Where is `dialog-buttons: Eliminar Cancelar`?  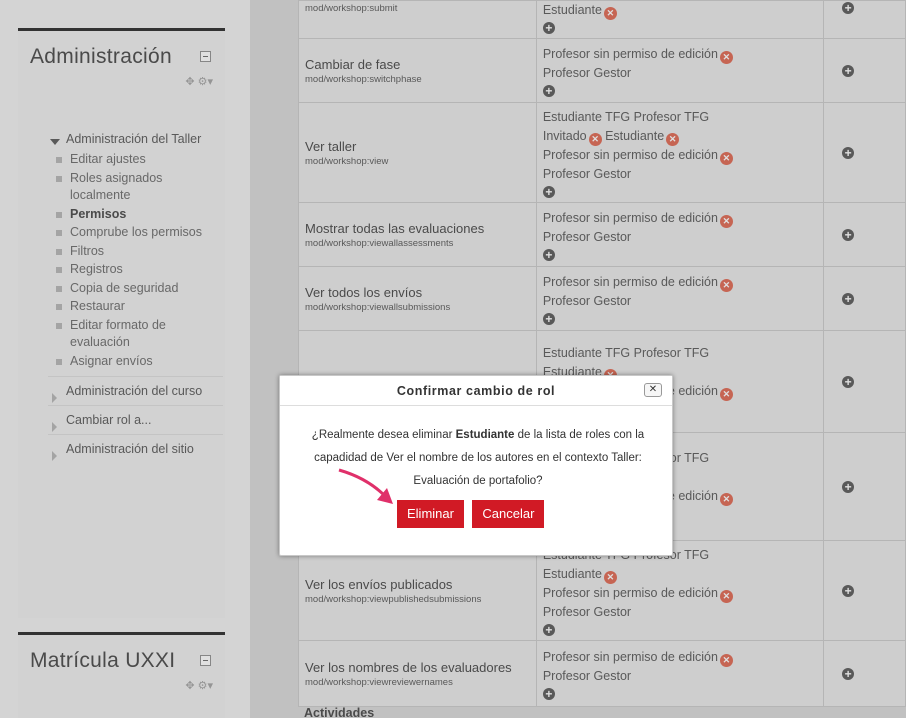
dialog-buttons: Eliminar Cancelar is located at coordinates (472, 514).